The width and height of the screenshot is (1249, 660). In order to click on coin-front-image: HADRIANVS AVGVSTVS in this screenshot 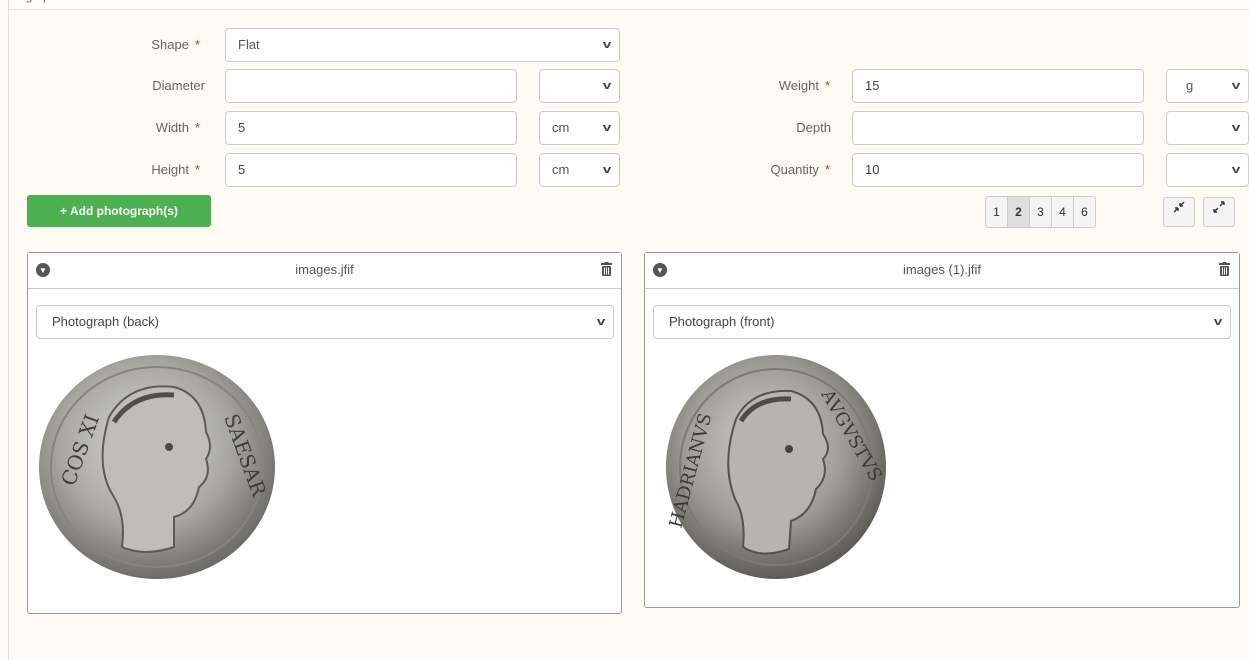, I will do `click(776, 467)`.